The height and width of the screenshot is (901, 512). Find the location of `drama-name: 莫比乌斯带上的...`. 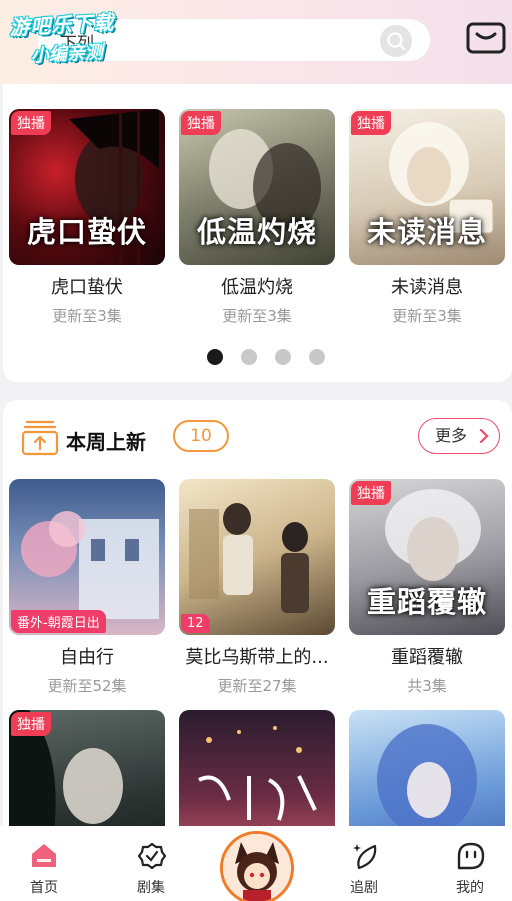

drama-name: 莫比乌斯带上的... is located at coordinates (257, 657).